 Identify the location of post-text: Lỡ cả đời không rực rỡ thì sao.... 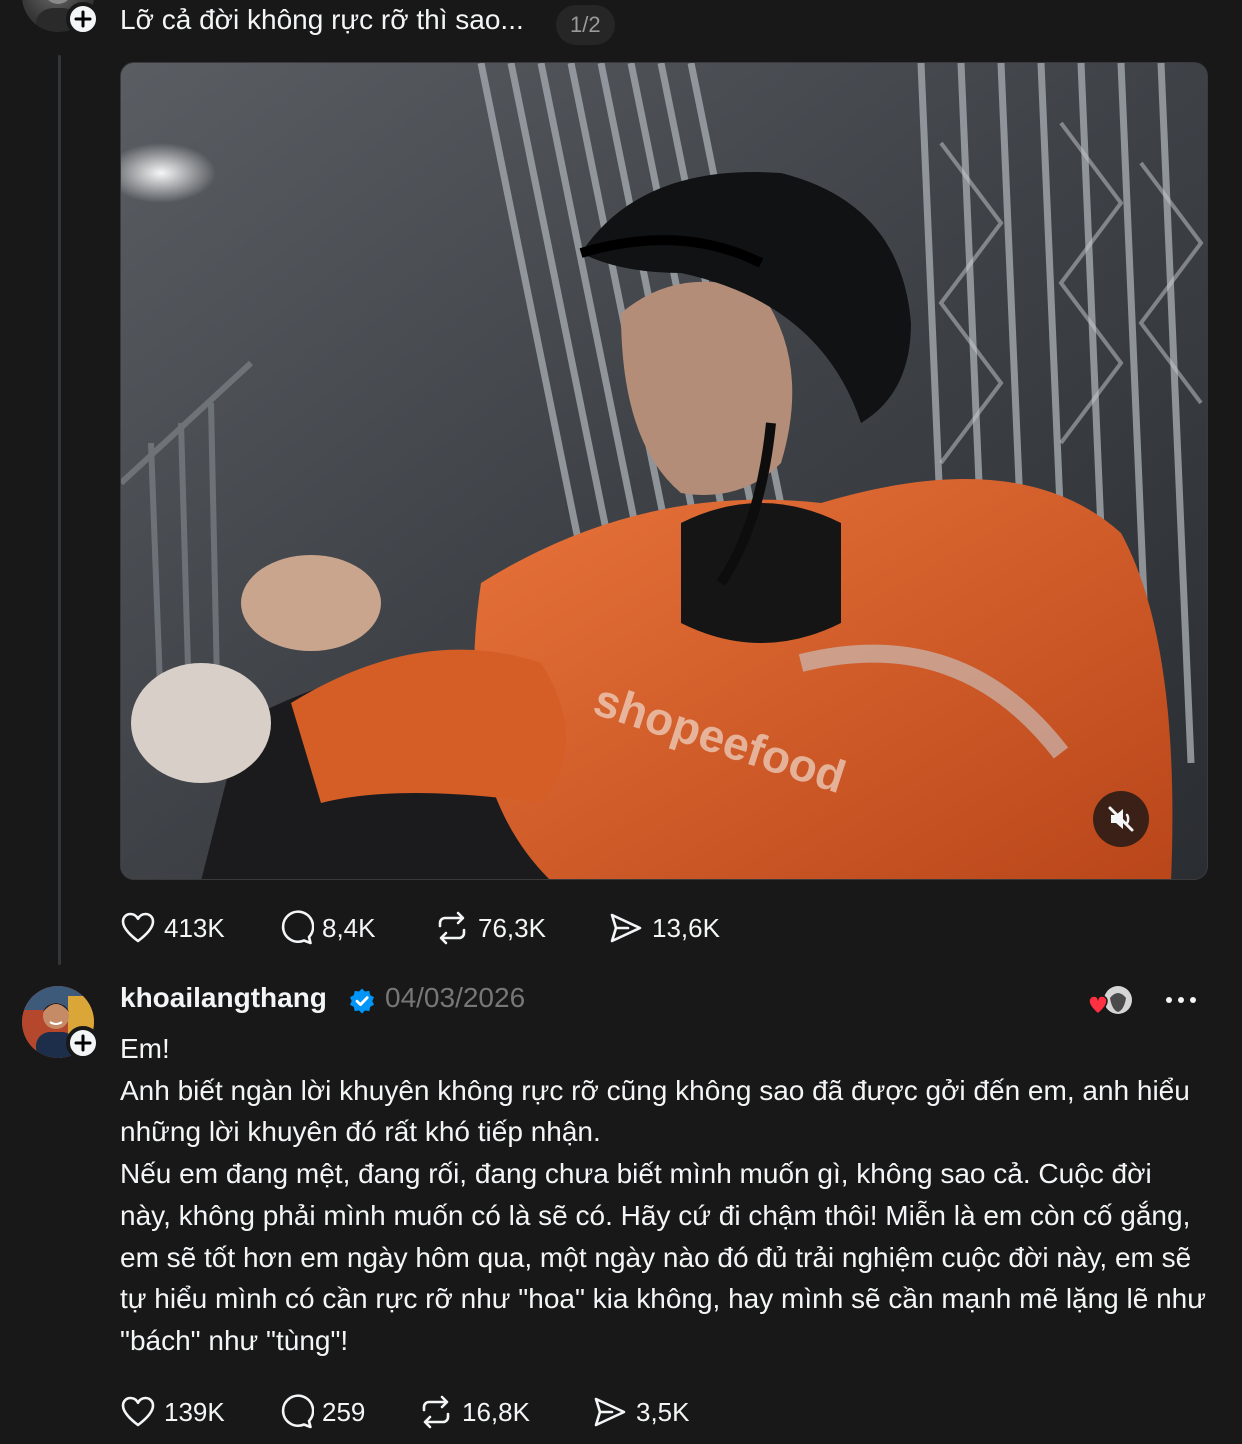
(322, 19).